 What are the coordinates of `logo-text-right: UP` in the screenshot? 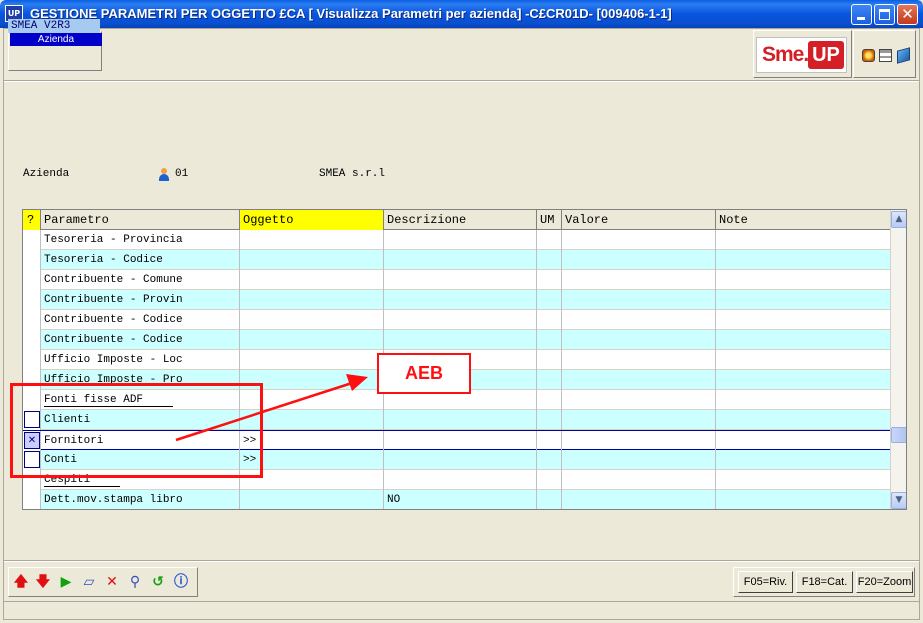 It's located at (826, 55).